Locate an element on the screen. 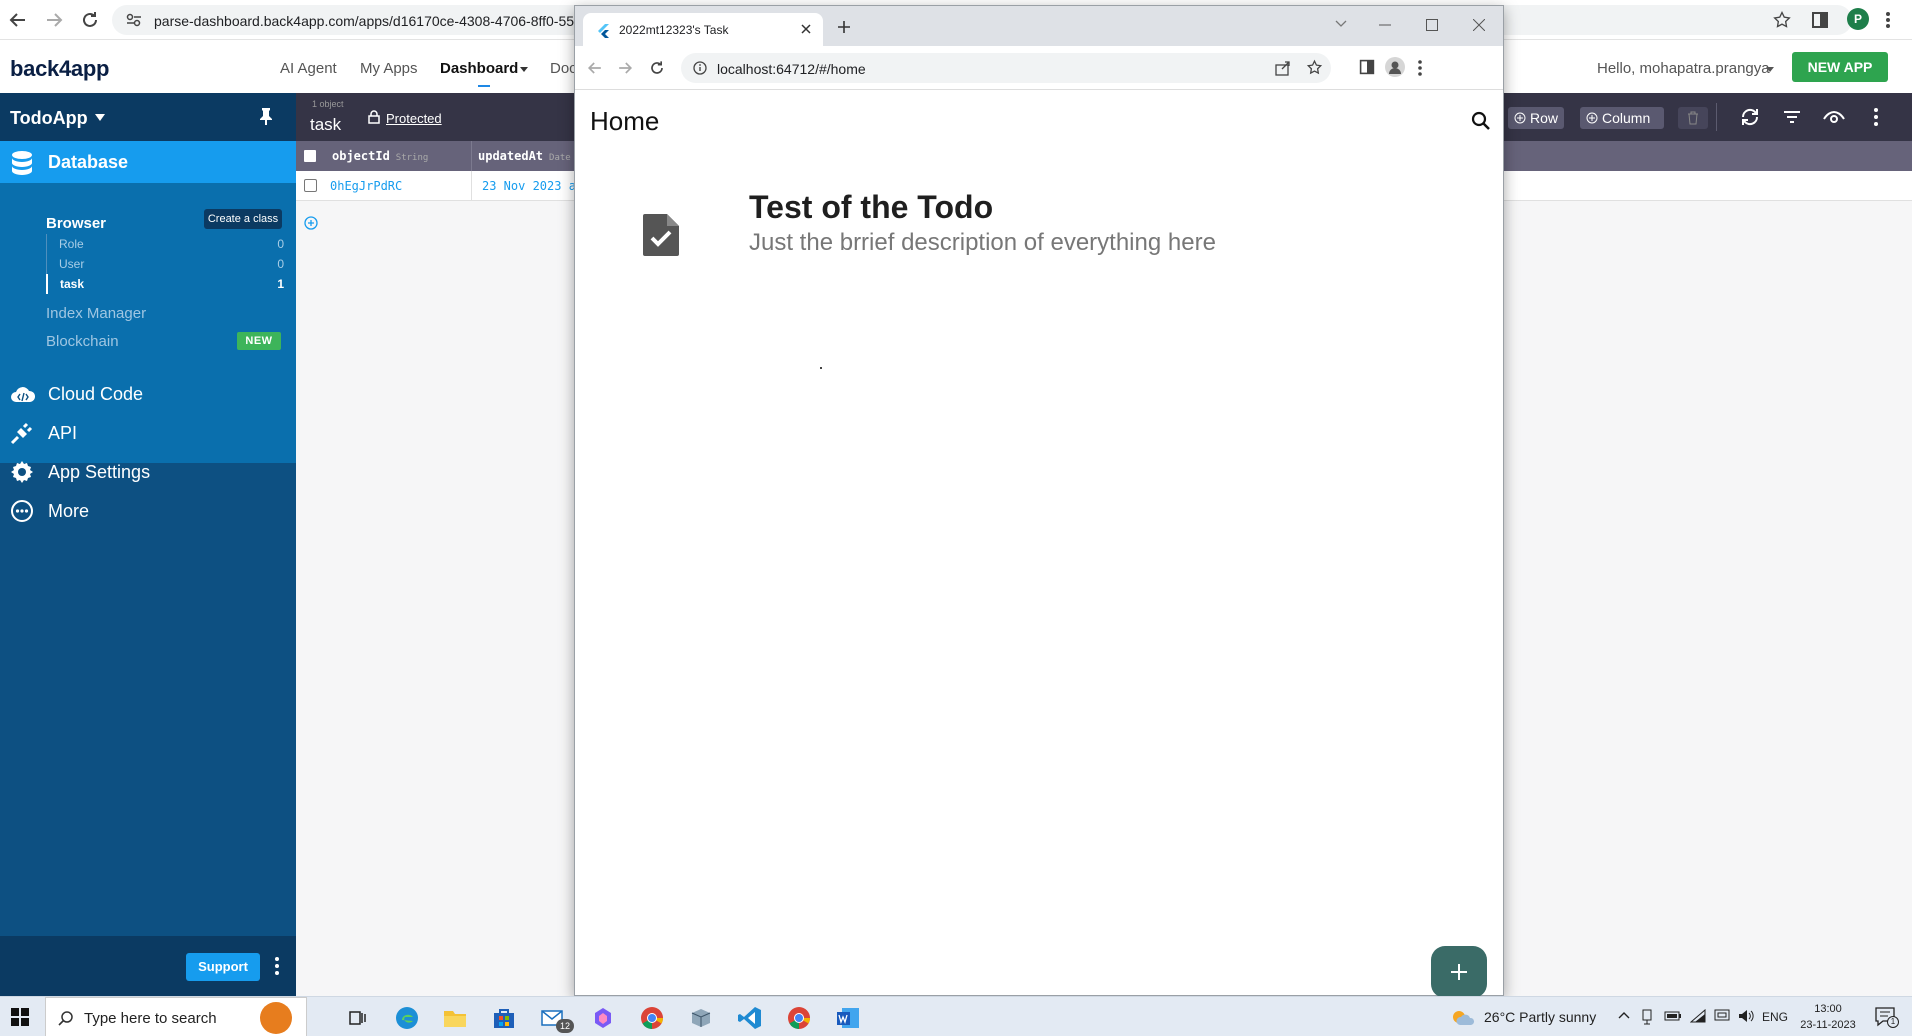 Image resolution: width=1912 pixels, height=1036 pixels. more-dots-icon is located at coordinates (22, 511).